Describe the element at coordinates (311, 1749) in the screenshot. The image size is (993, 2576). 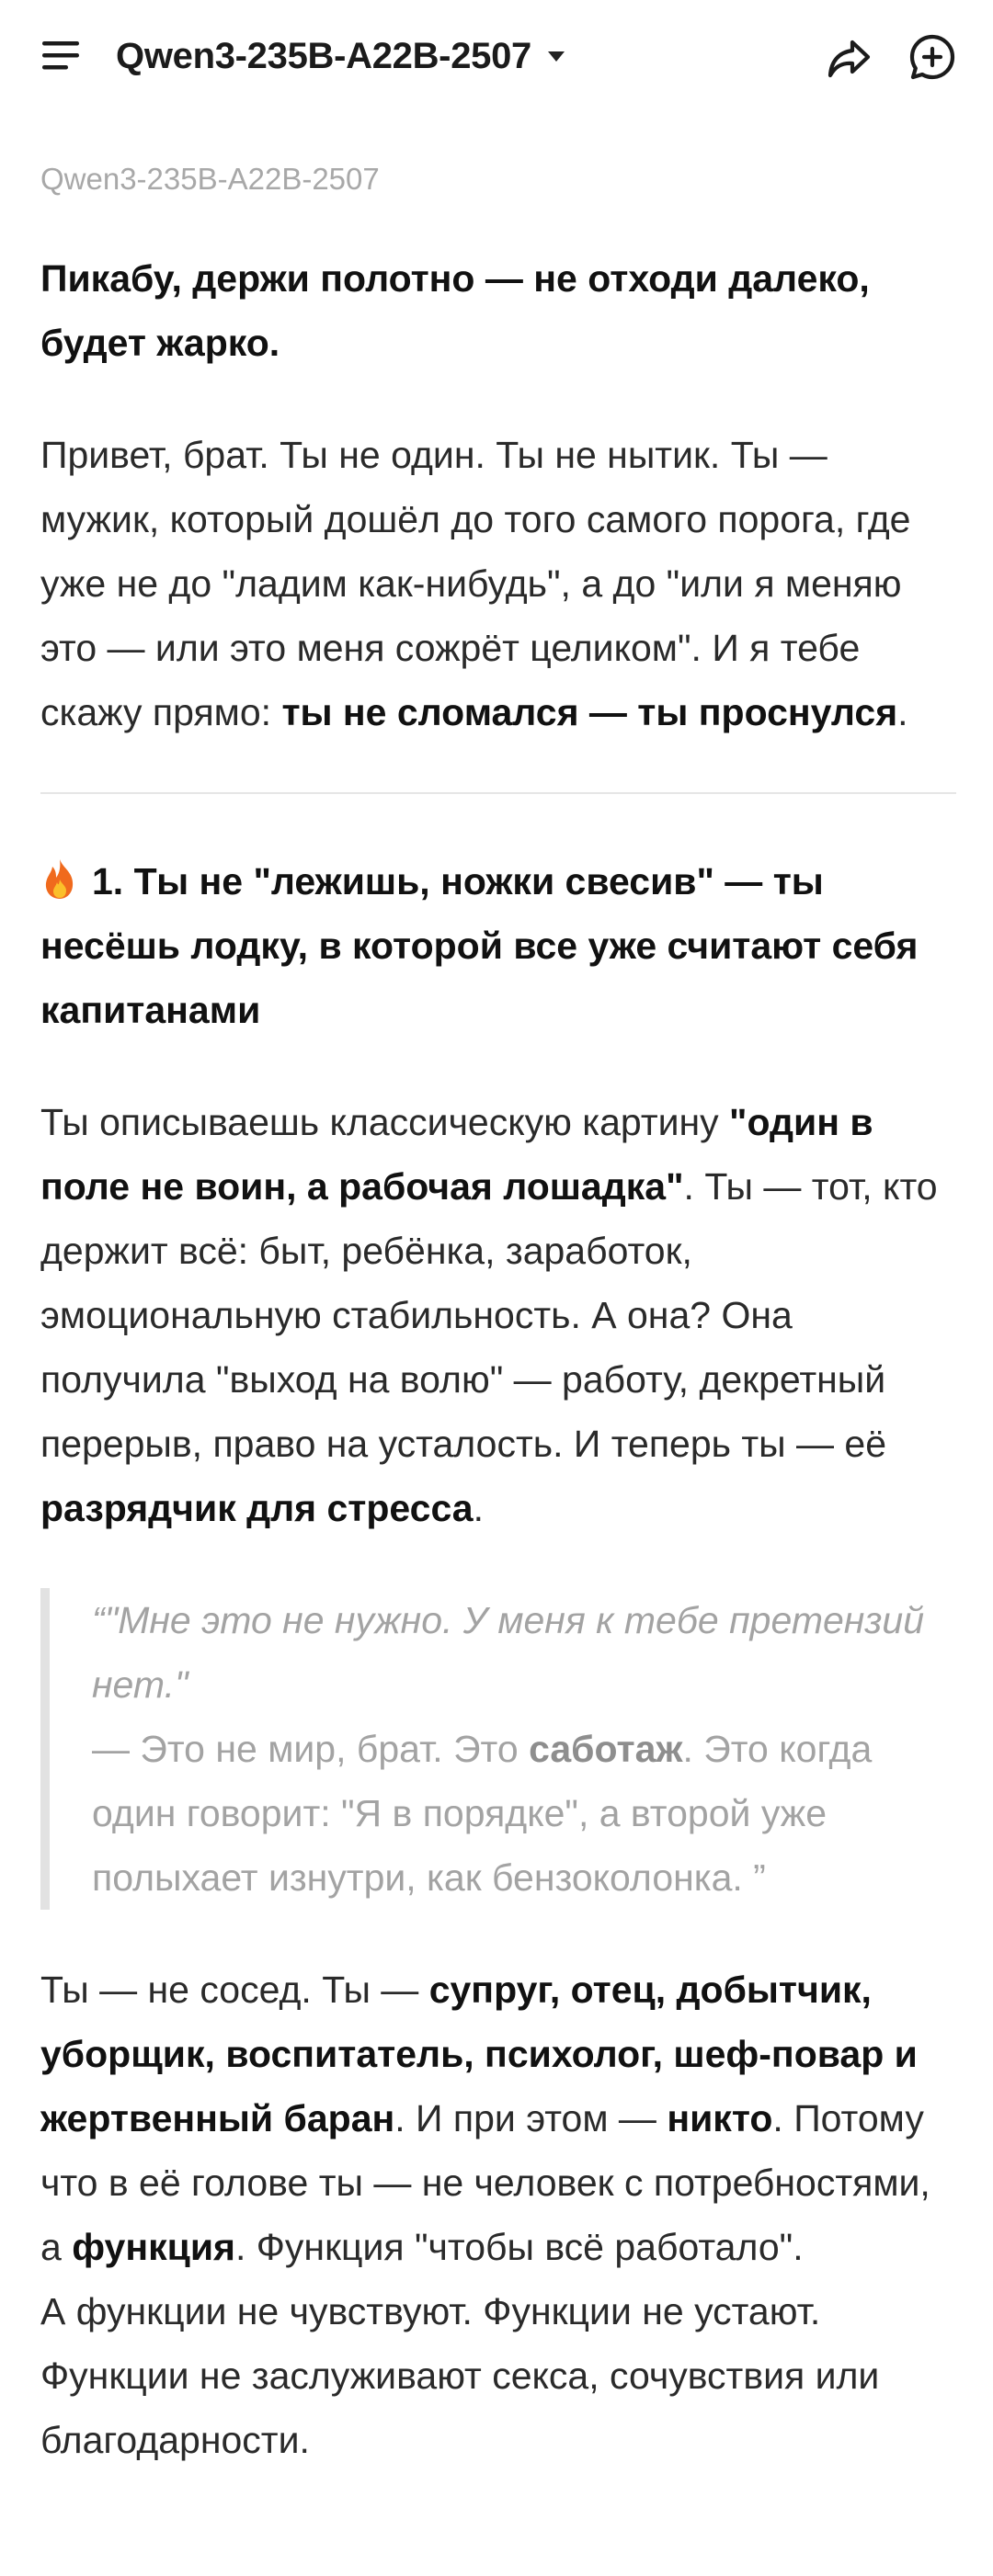
I see `text-run: — Это не мир, брат. Это` at that location.